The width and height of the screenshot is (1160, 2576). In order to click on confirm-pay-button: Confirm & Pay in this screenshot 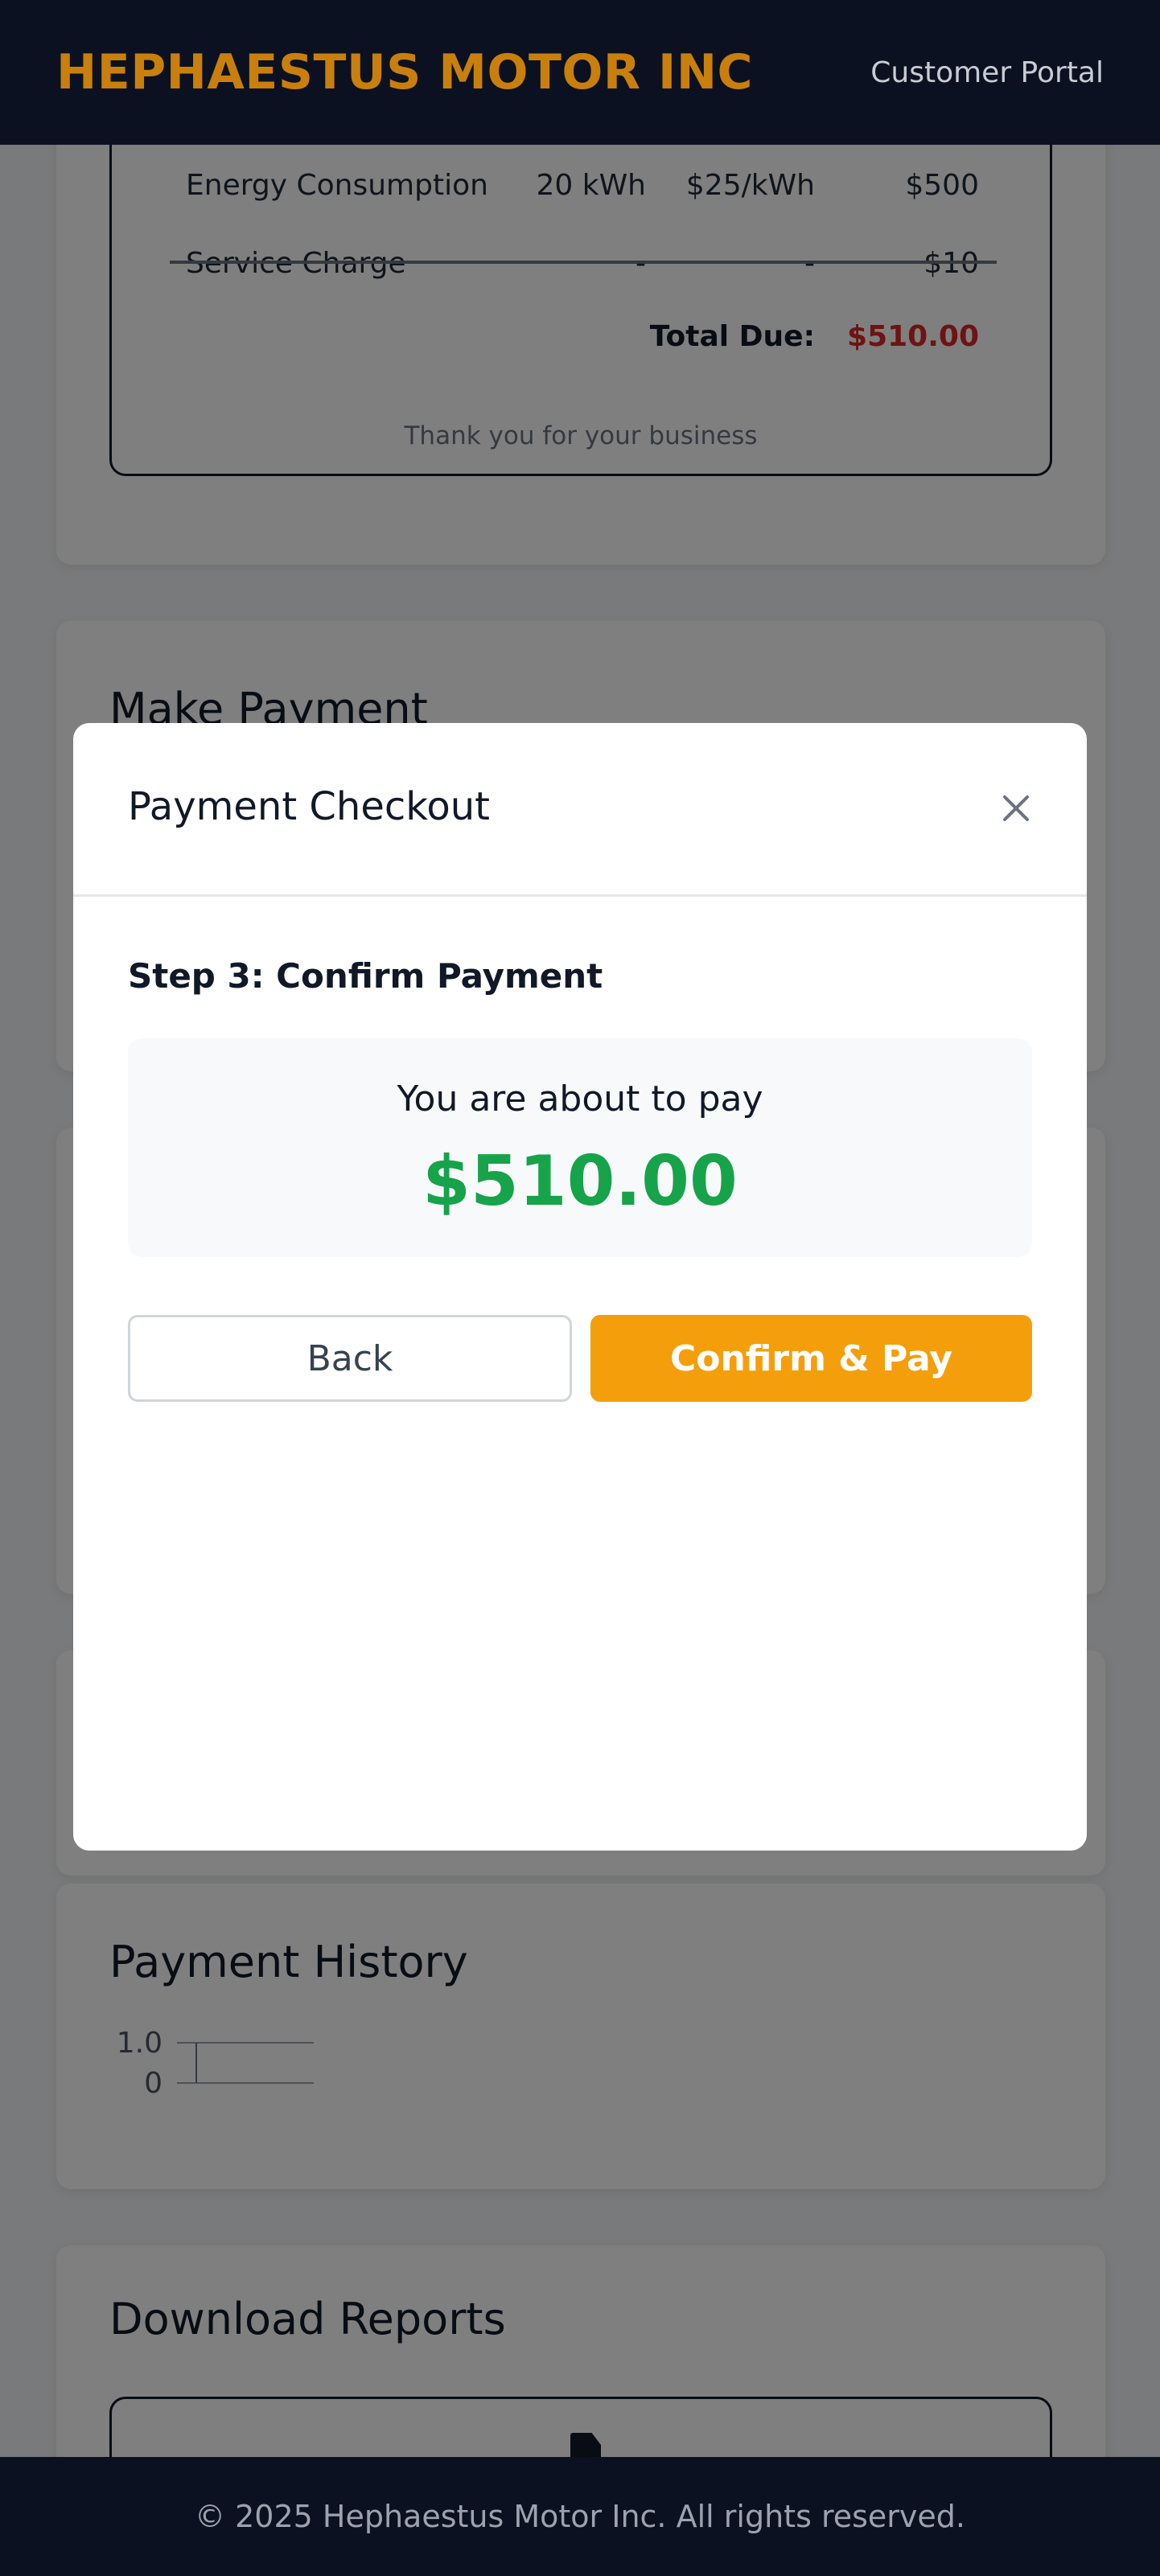, I will do `click(811, 1358)`.